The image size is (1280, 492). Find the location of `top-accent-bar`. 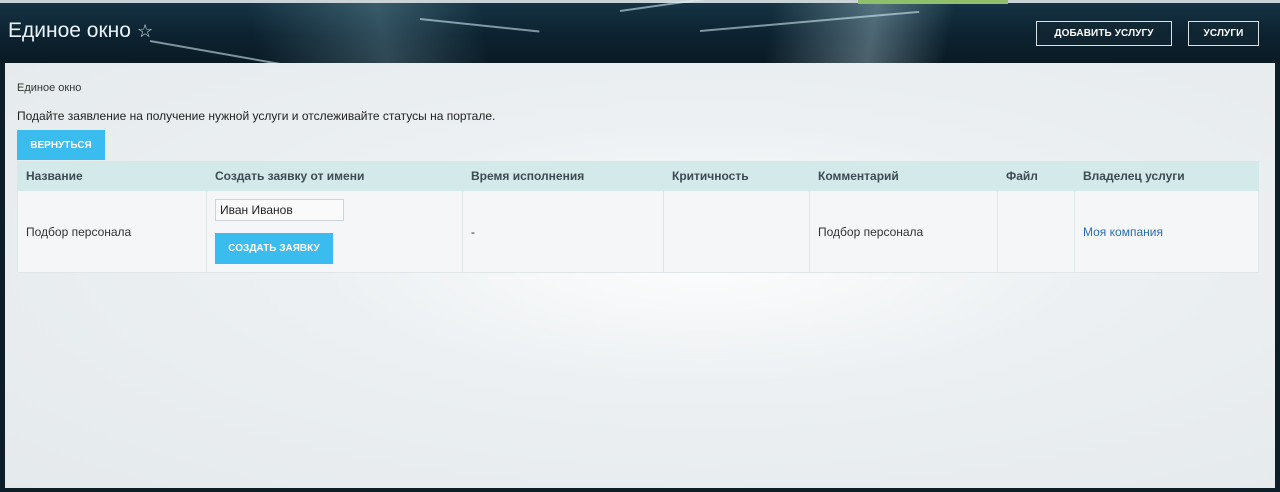

top-accent-bar is located at coordinates (933, 2).